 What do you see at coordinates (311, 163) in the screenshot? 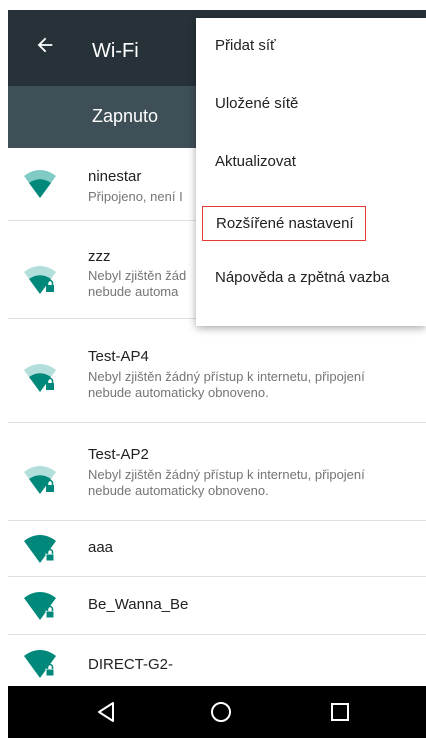
I see `menu-item-refresh: Aktualizovat` at bounding box center [311, 163].